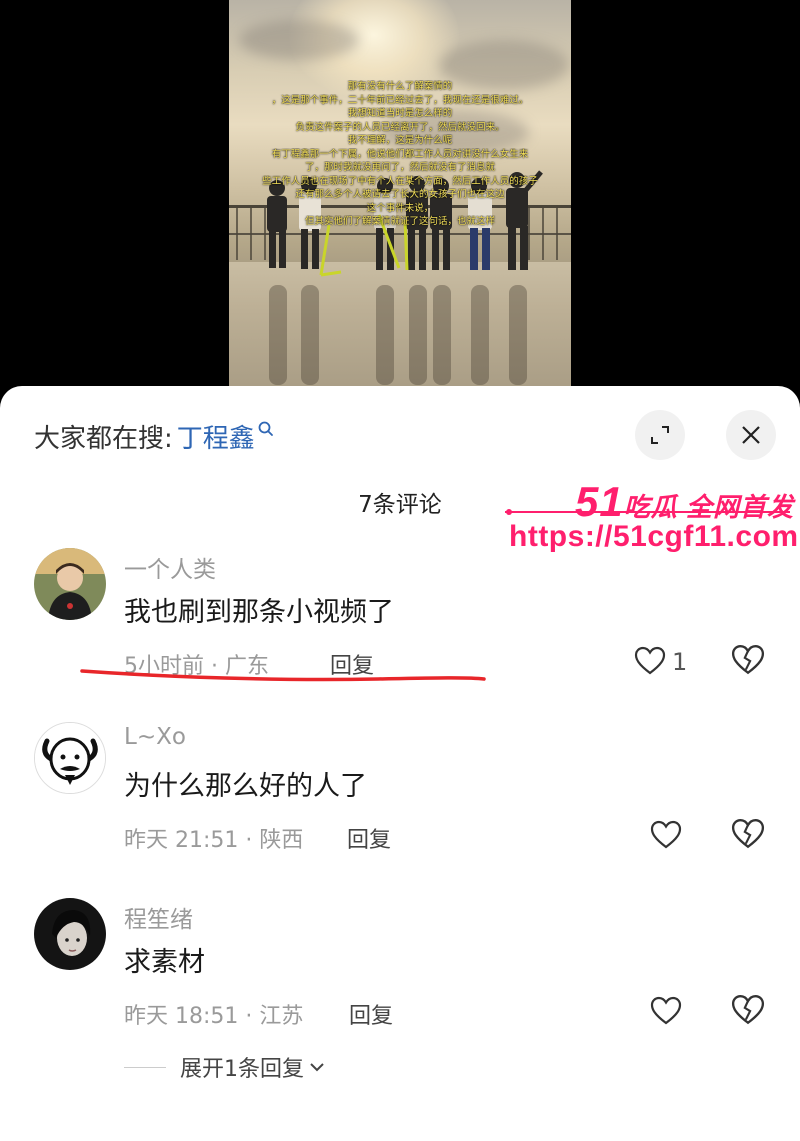 This screenshot has width=800, height=1141. Describe the element at coordinates (400, 978) in the screenshot. I see `comment-item: 程笙绪 求素材 昨天 18:51 · 江苏 回复` at that location.